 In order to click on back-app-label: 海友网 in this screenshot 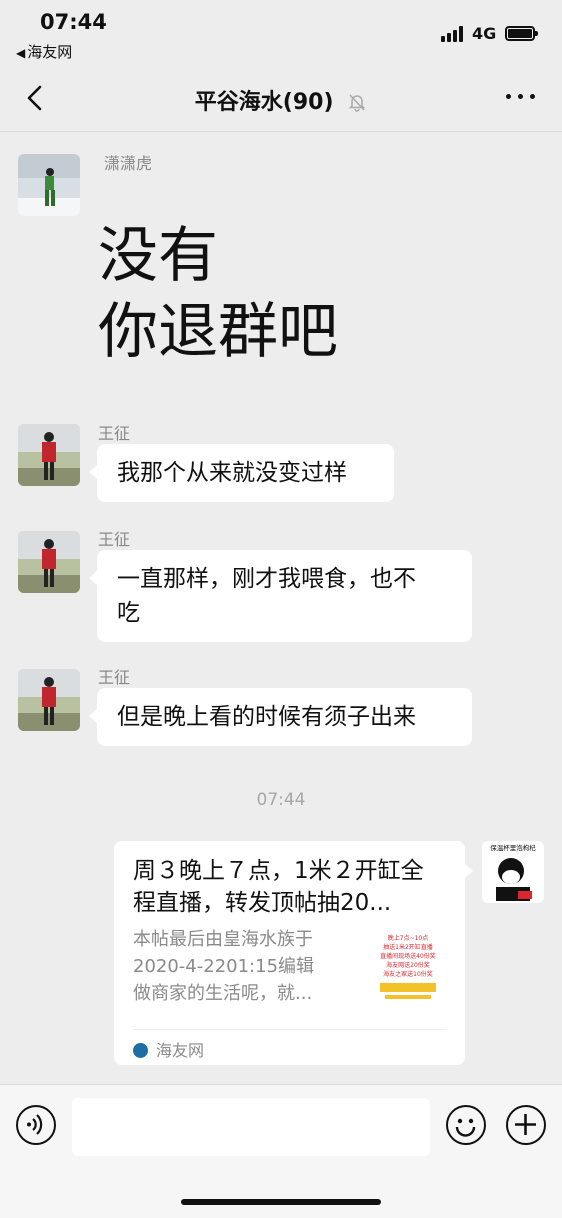, I will do `click(50, 52)`.